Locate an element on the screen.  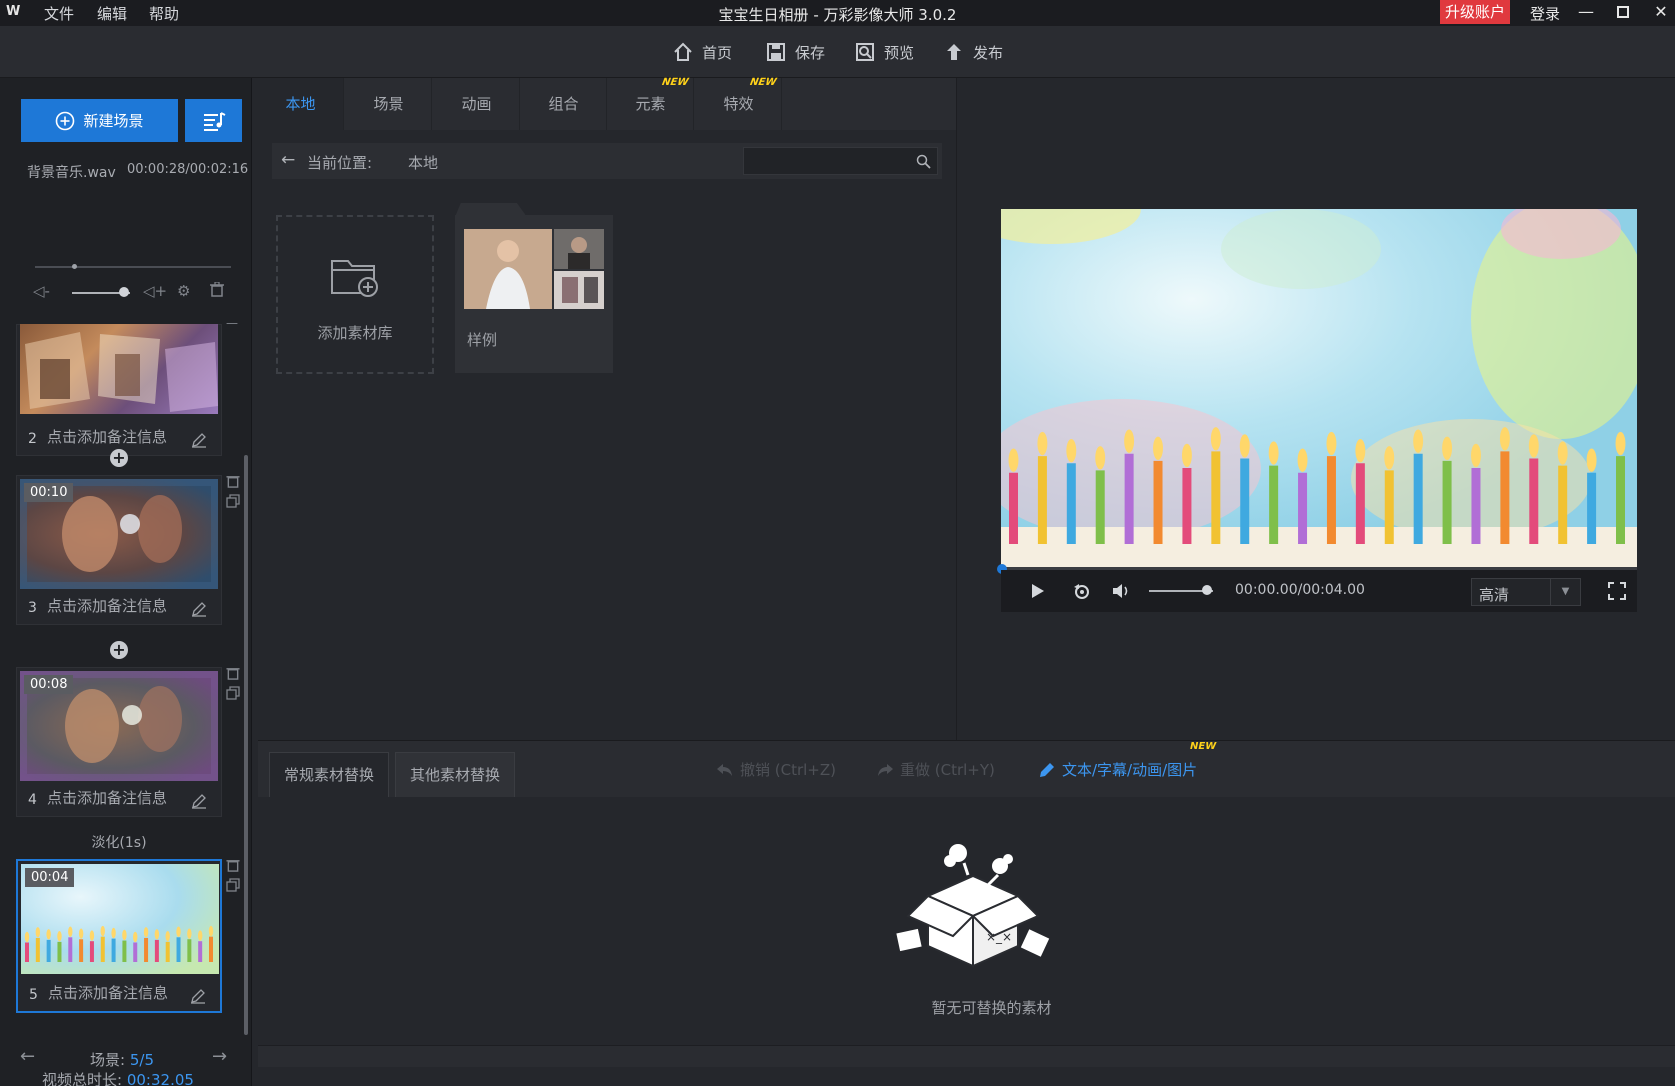
search-input is located at coordinates (830, 161).